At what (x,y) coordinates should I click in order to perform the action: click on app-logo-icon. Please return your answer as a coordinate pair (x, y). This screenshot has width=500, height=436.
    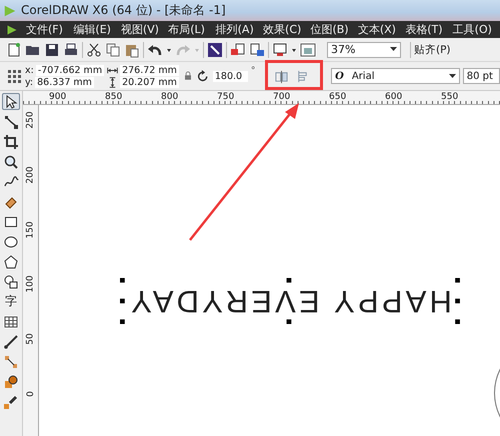
    Looking at the image, I should click on (12, 30).